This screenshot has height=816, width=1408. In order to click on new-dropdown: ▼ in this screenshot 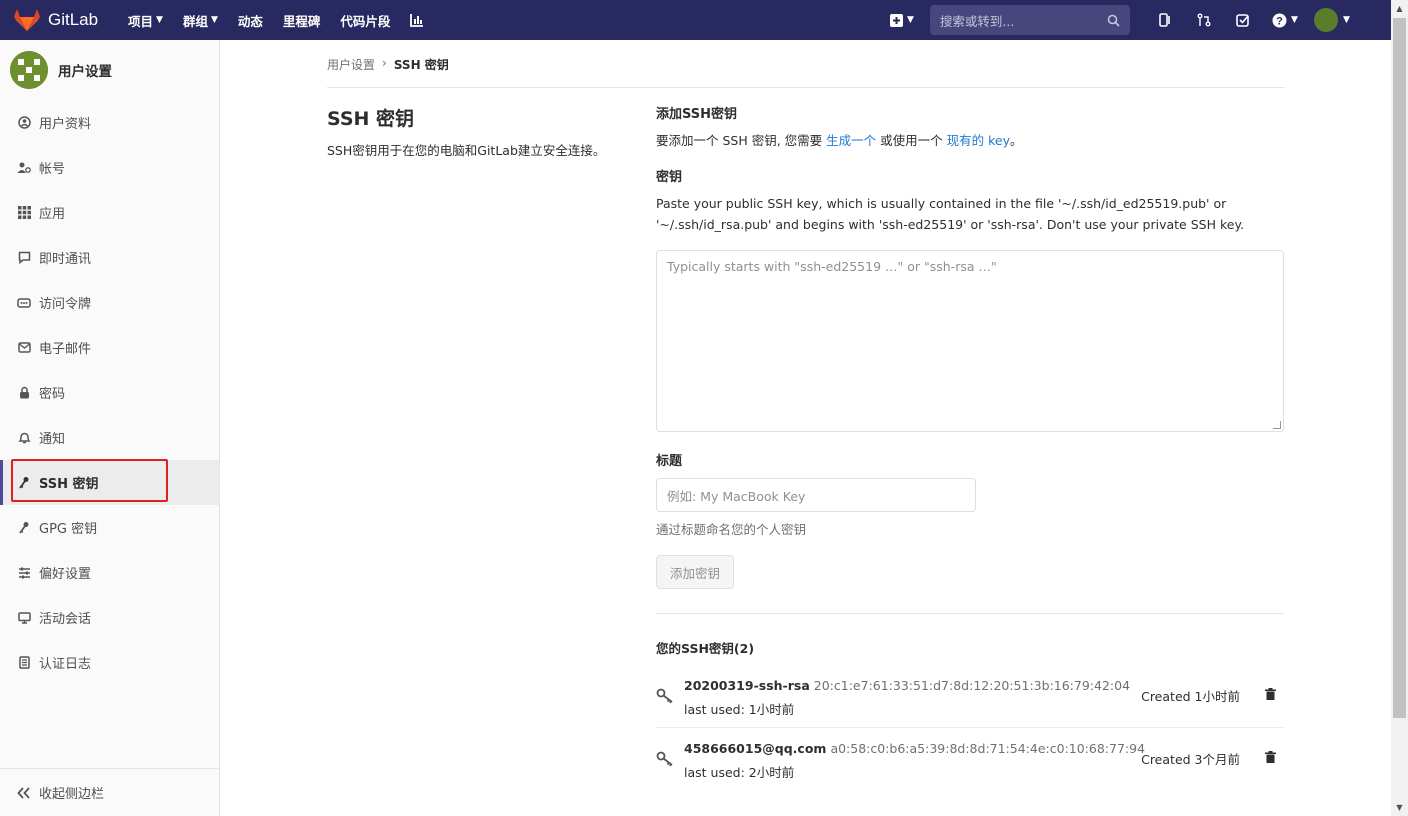, I will do `click(902, 20)`.